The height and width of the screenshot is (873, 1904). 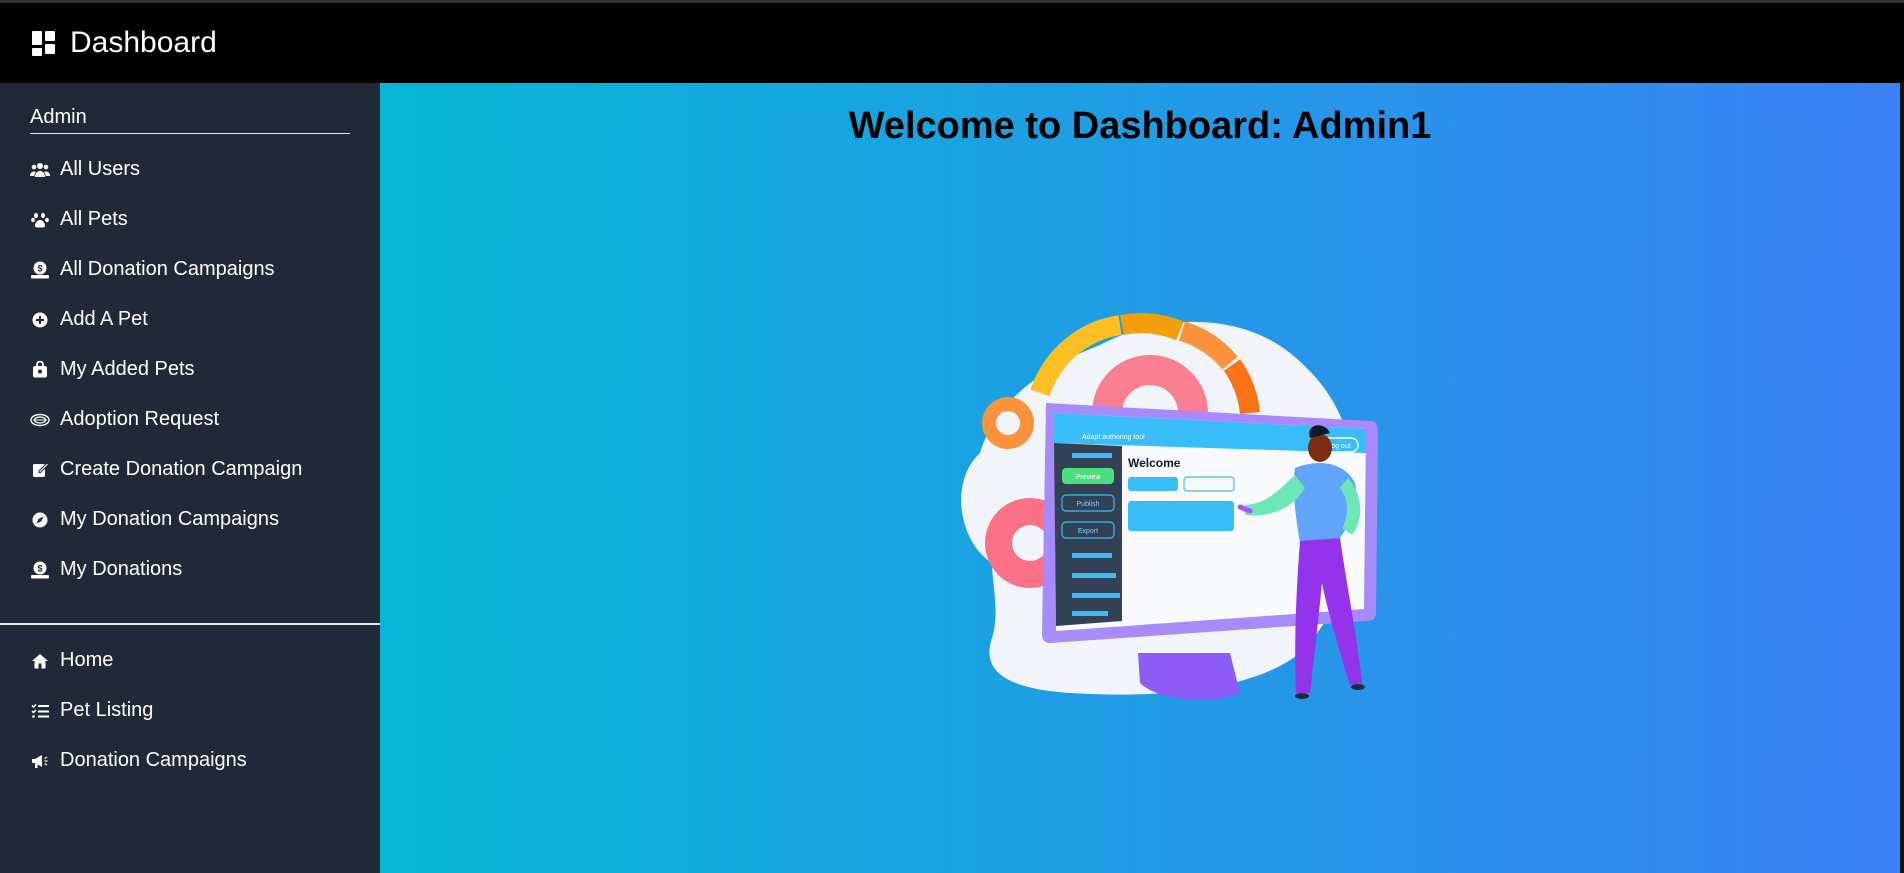 What do you see at coordinates (167, 269) in the screenshot?
I see `sidebar-item-label: All Donation Campaigns` at bounding box center [167, 269].